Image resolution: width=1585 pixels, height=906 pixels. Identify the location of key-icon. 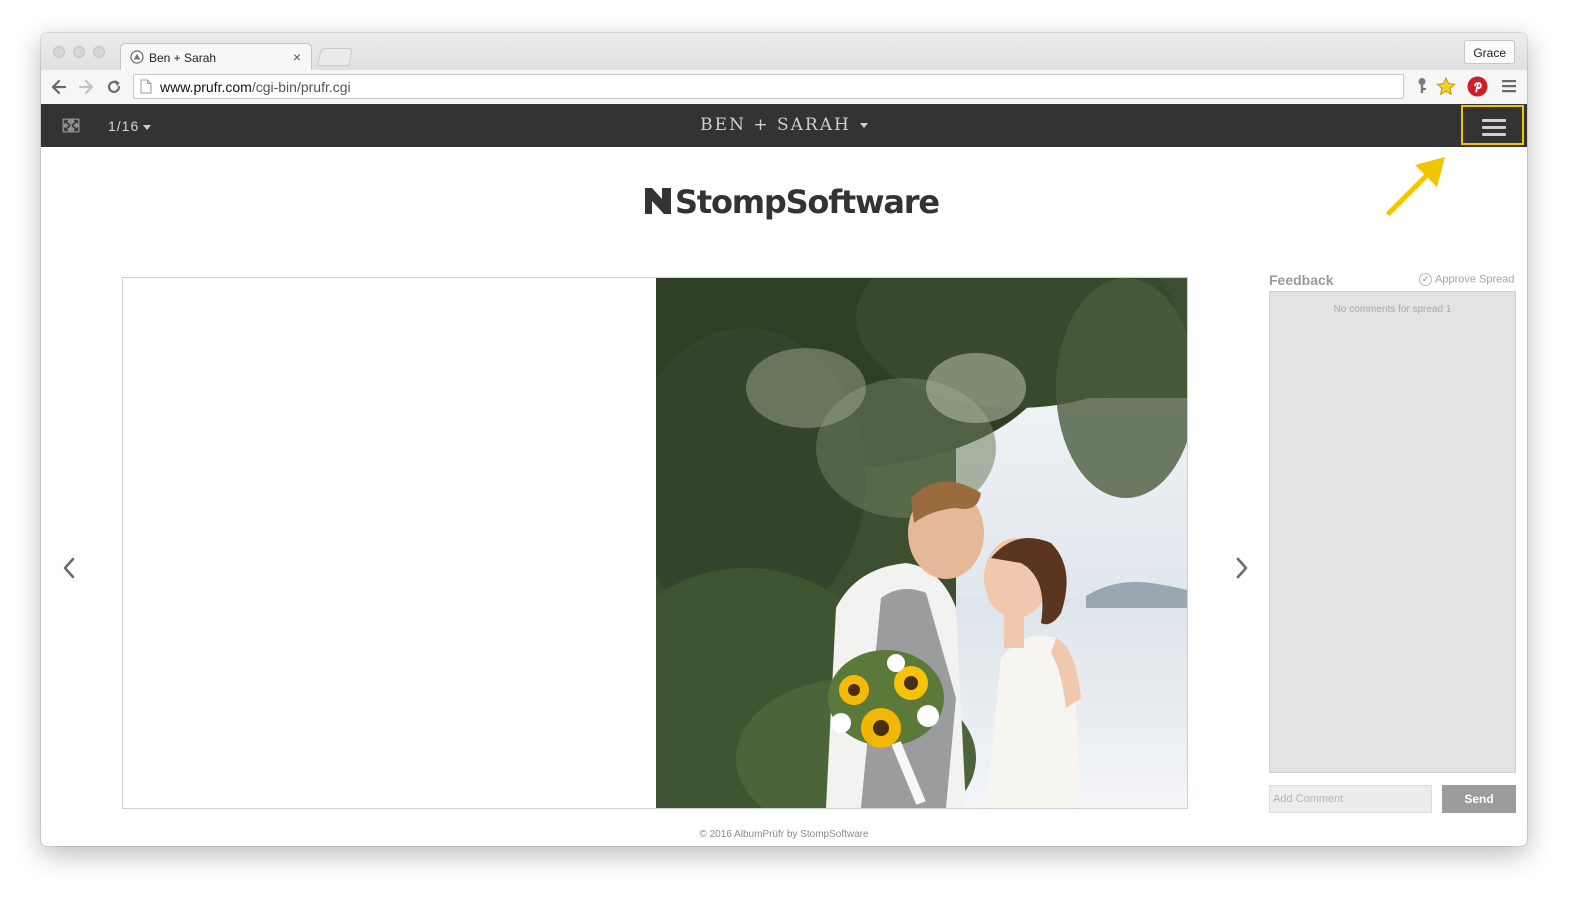
(1422, 86).